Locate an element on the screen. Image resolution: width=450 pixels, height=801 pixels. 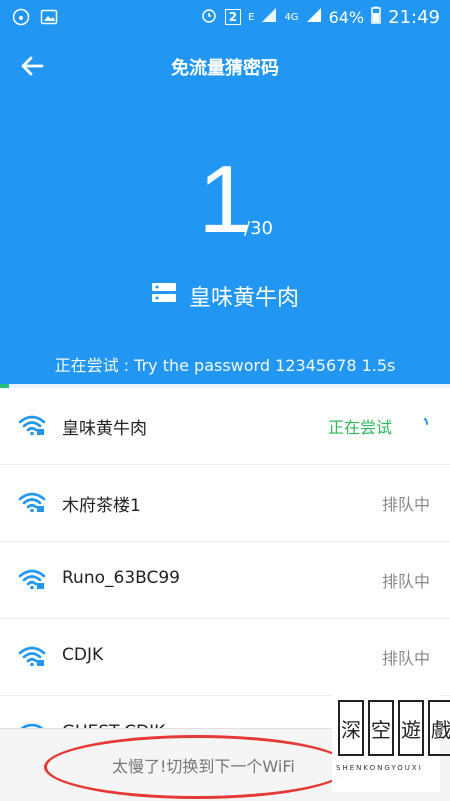
signal-icon is located at coordinates (269, 17).